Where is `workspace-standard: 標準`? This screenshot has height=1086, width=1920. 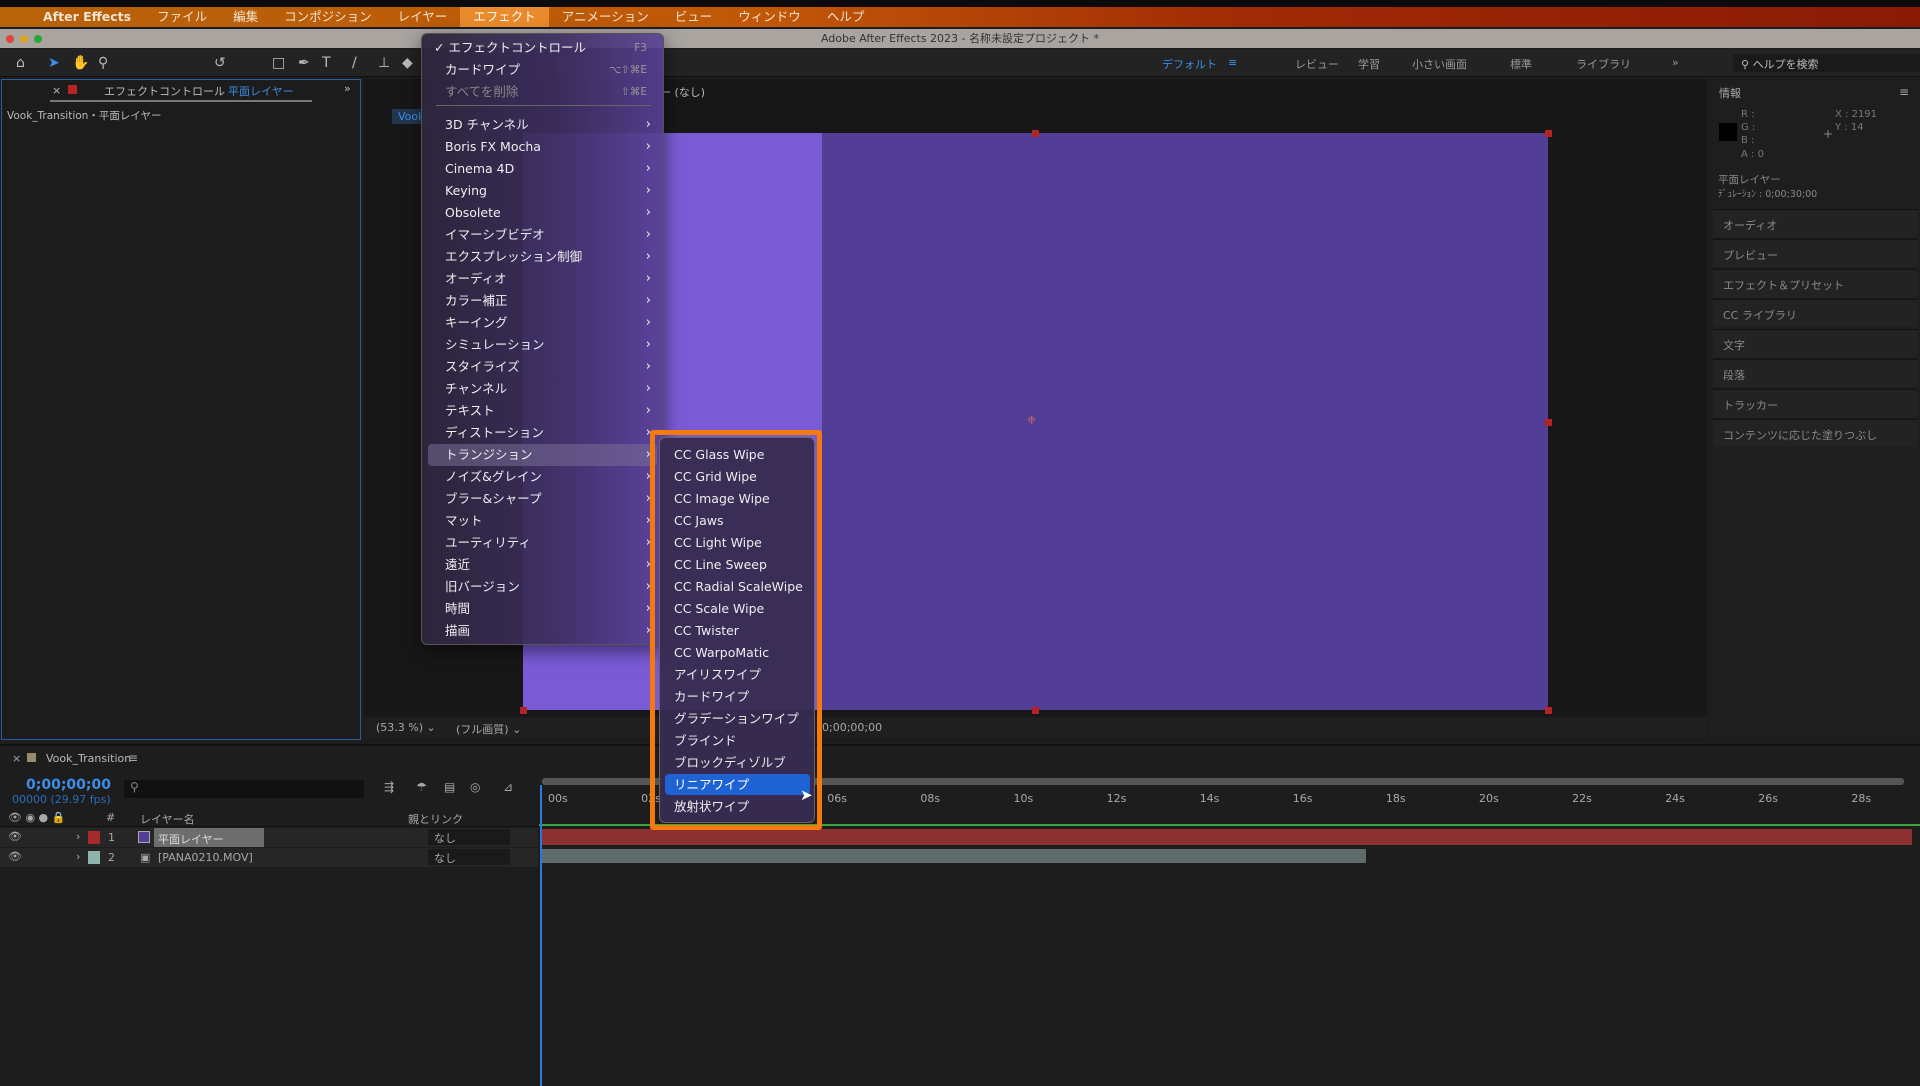
workspace-standard: 標準 is located at coordinates (1521, 64).